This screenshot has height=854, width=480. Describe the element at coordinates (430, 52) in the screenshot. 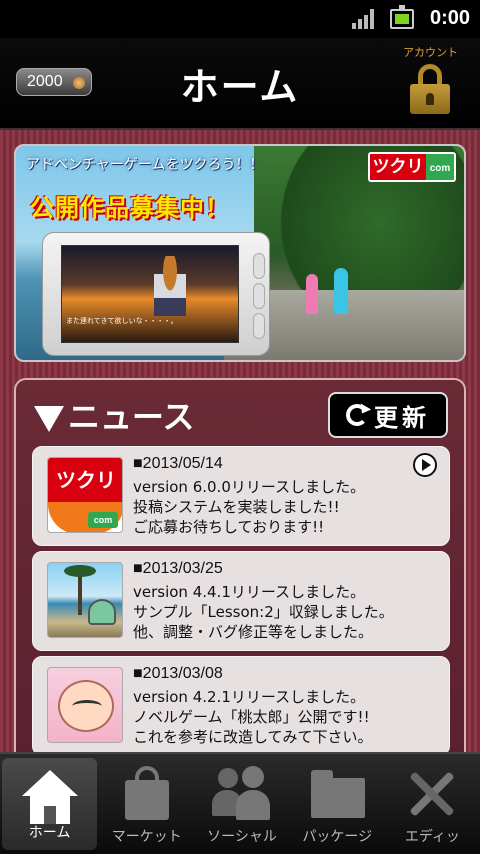

I see `account-label: アカウント` at that location.